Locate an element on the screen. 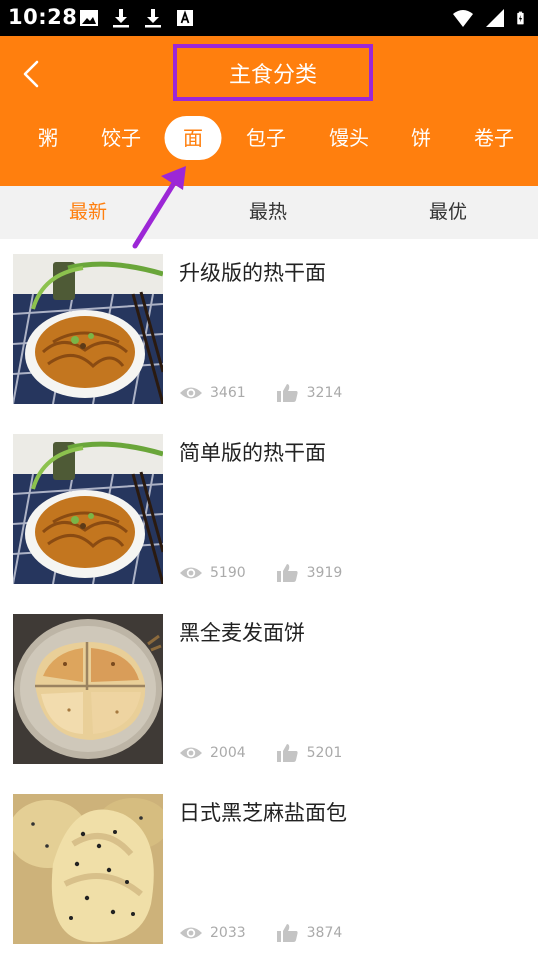  category-tab-pancake: 饼 is located at coordinates (421, 138).